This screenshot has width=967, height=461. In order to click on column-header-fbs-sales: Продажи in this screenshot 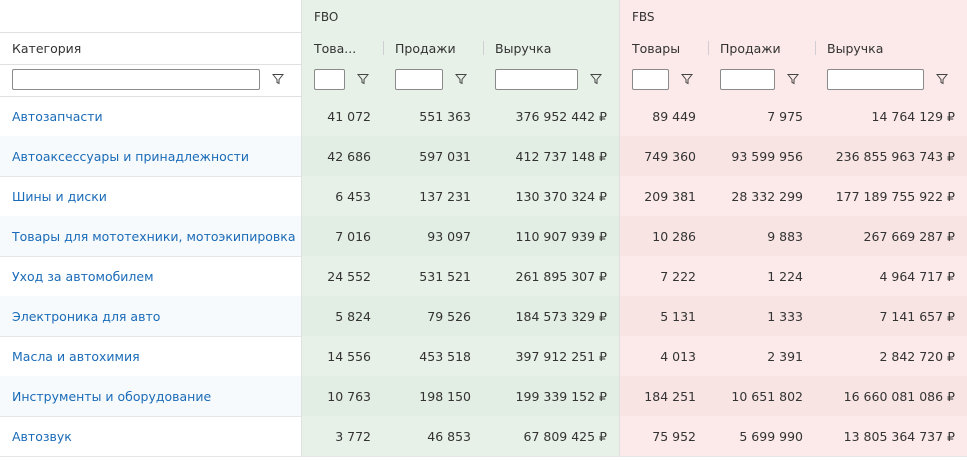, I will do `click(761, 48)`.